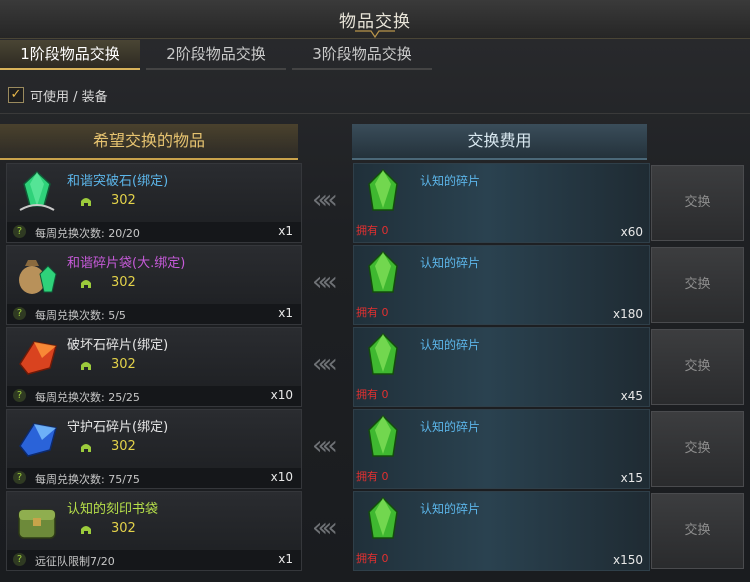 The width and height of the screenshot is (750, 582). I want to click on wanted-item-card: 破坏石碎片(绑定) 302 ? 每周兑换次数: 25/25 x10, so click(154, 367).